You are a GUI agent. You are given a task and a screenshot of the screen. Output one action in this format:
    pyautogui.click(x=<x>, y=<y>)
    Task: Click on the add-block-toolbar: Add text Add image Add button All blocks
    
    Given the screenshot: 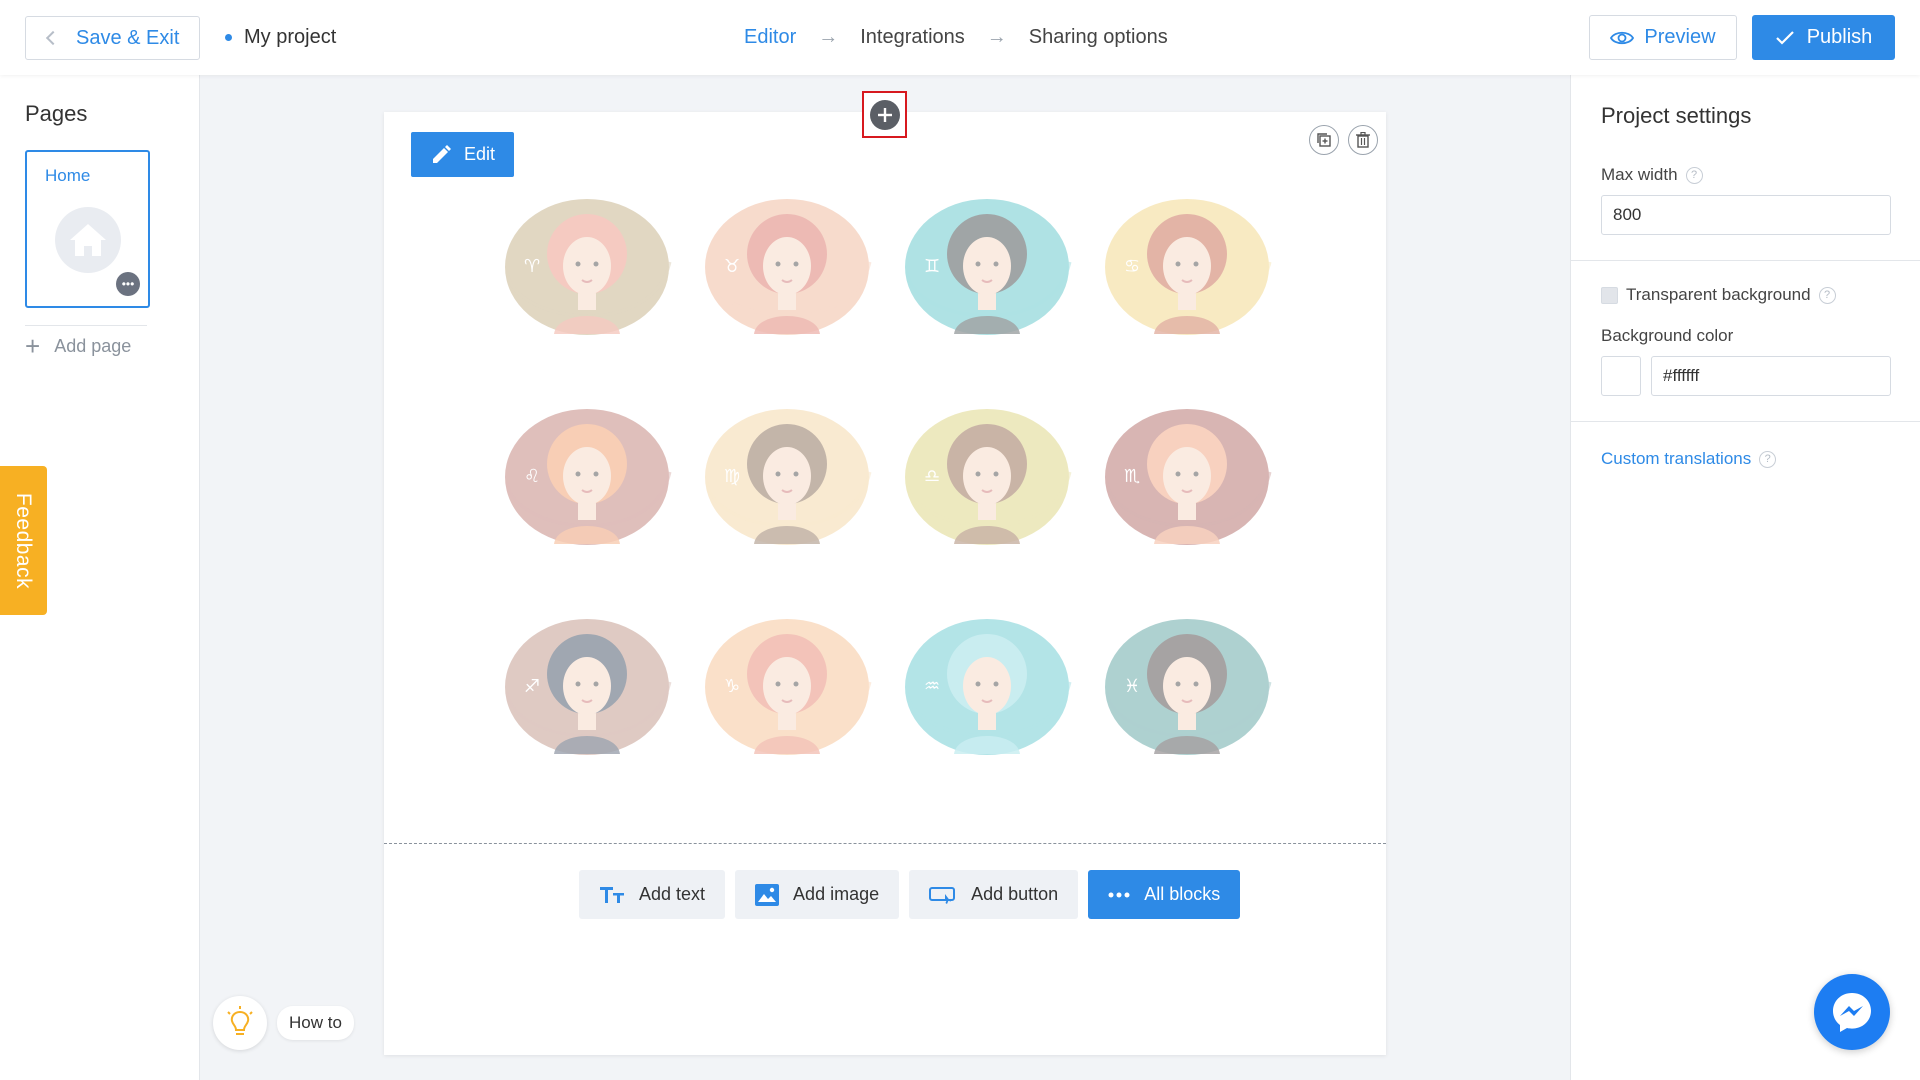 What is the action you would take?
    pyautogui.click(x=910, y=894)
    